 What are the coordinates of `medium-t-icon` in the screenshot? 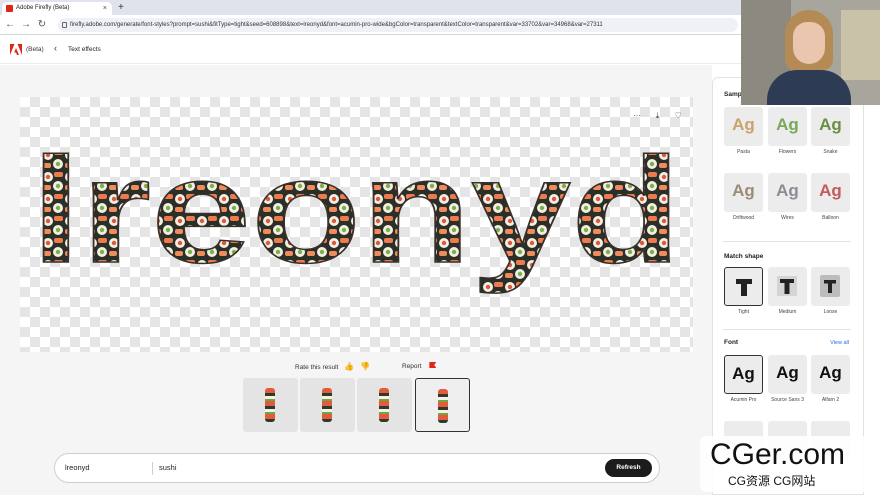 It's located at (787, 286).